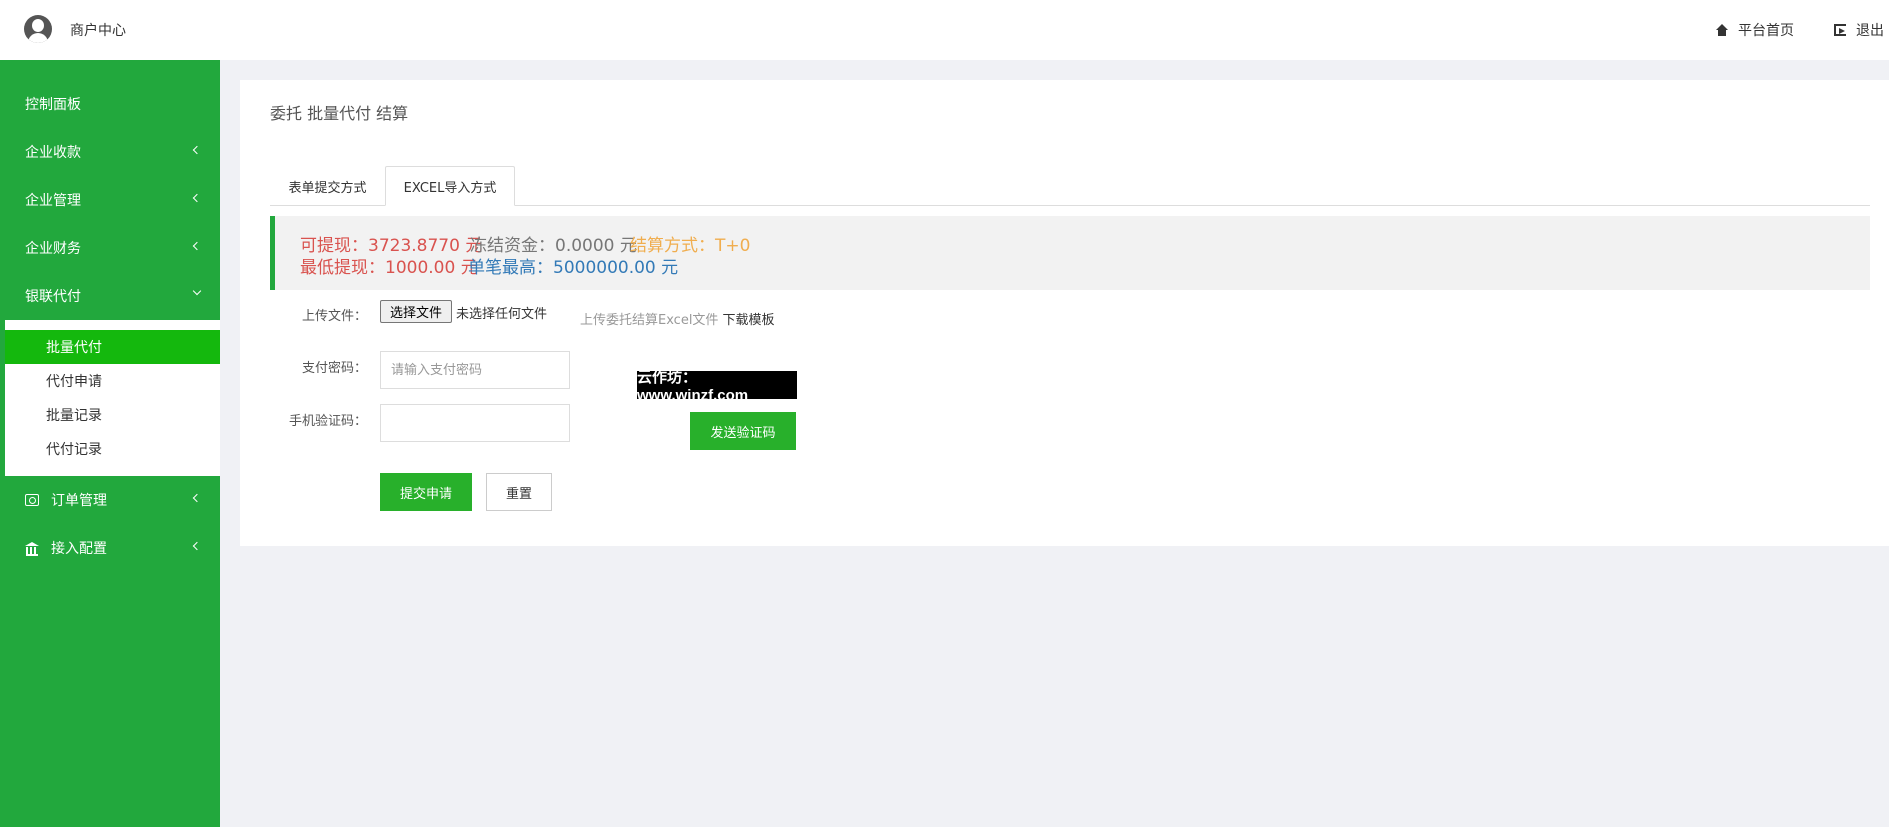 The width and height of the screenshot is (1889, 827). I want to click on home-link-label: 平台首页, so click(1766, 31).